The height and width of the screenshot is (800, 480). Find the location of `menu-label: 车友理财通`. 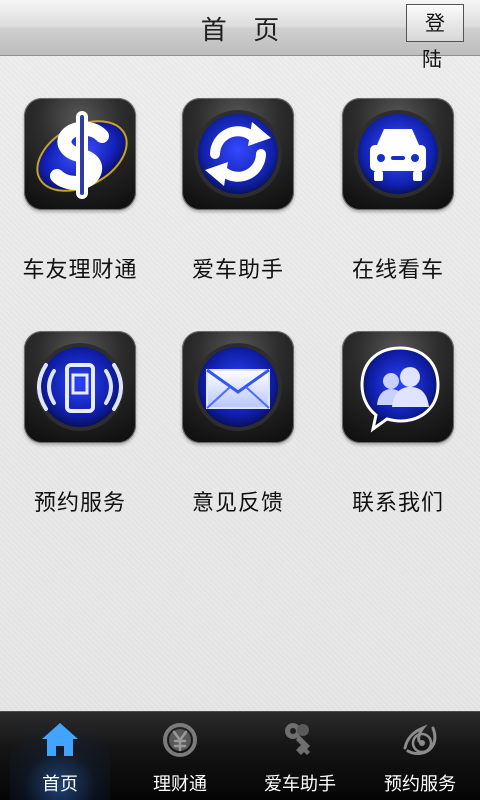

menu-label: 车友理财通 is located at coordinates (80, 270).